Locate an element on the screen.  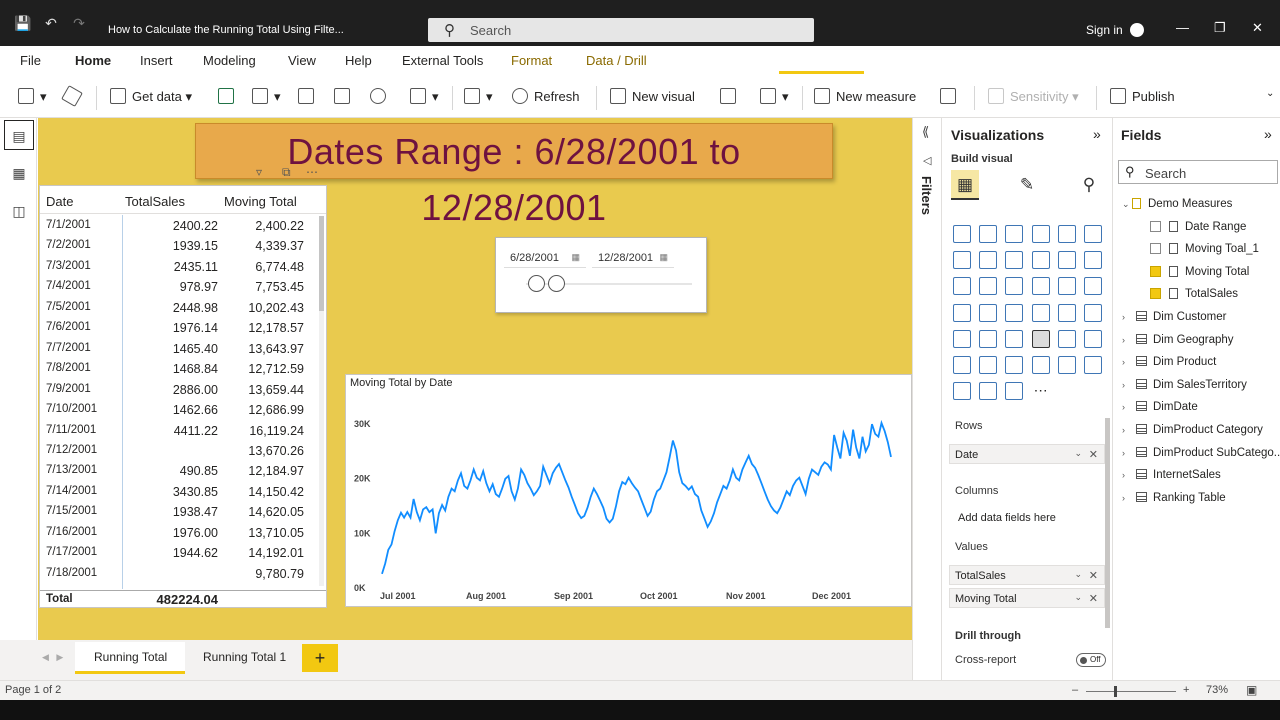
matrix-visual-icon is located at coordinates (1040, 338).